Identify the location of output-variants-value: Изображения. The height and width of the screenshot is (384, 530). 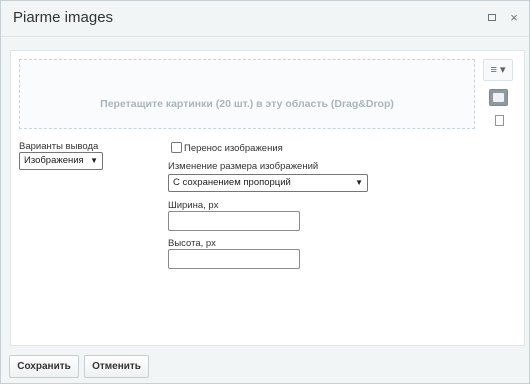
(54, 160).